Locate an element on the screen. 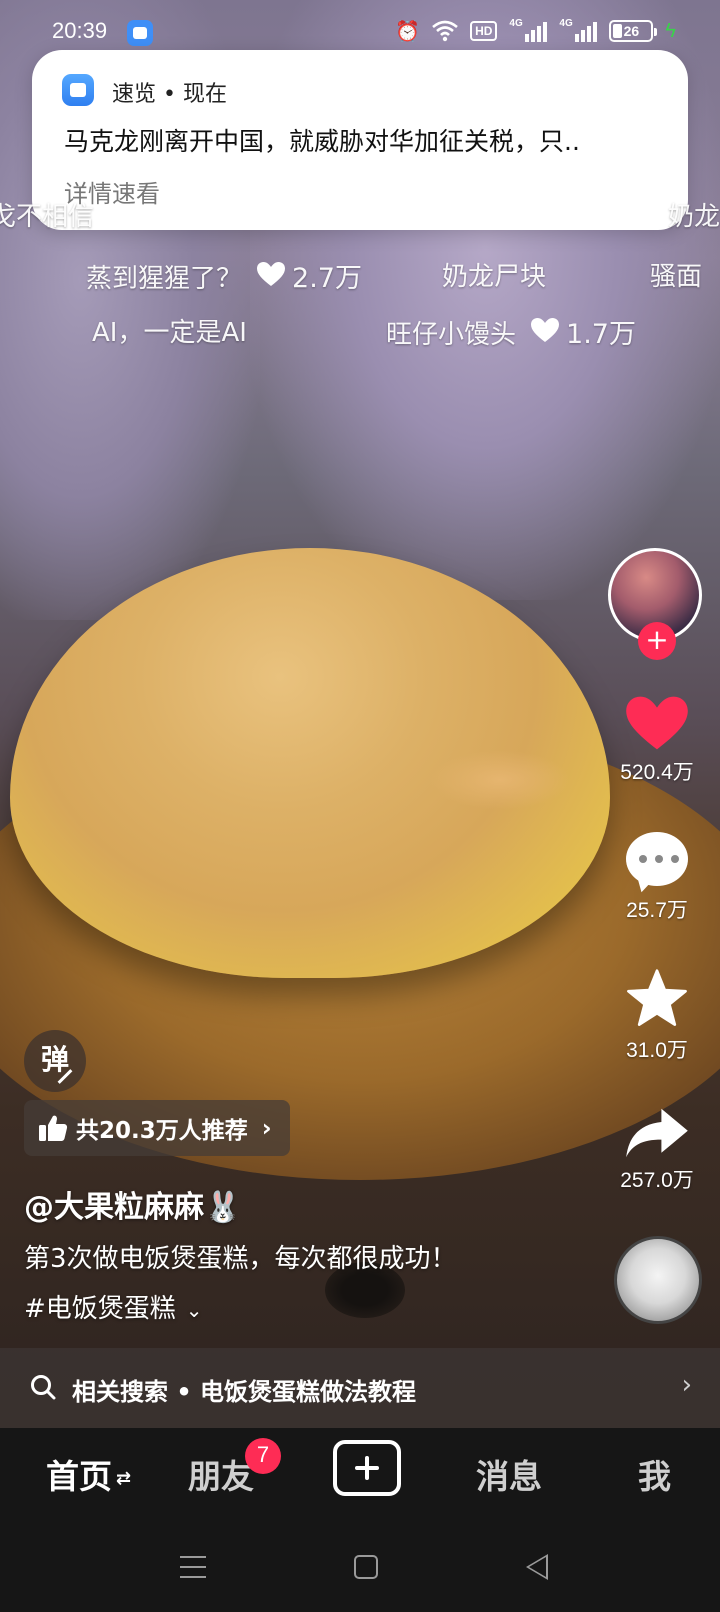 This screenshot has height=1612, width=720. wifi-icon is located at coordinates (445, 31).